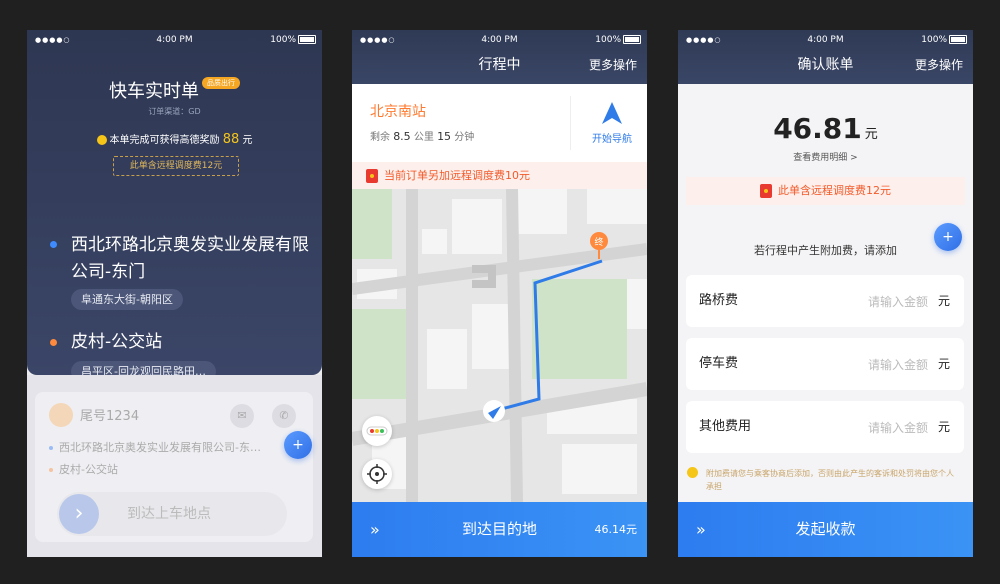  I want to click on message-icon: ✉, so click(242, 416).